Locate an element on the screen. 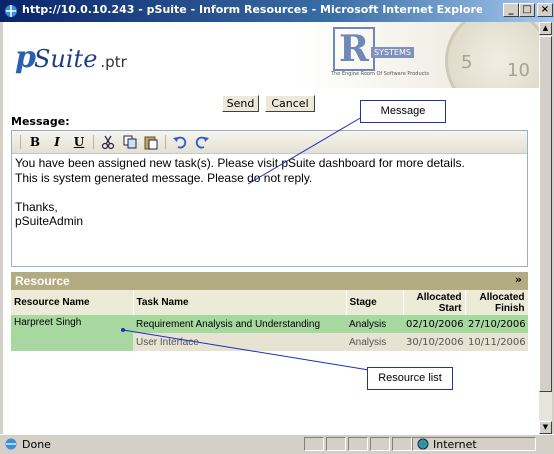 The image size is (554, 454). scroll-up-icon: ▲ is located at coordinates (545, 28).